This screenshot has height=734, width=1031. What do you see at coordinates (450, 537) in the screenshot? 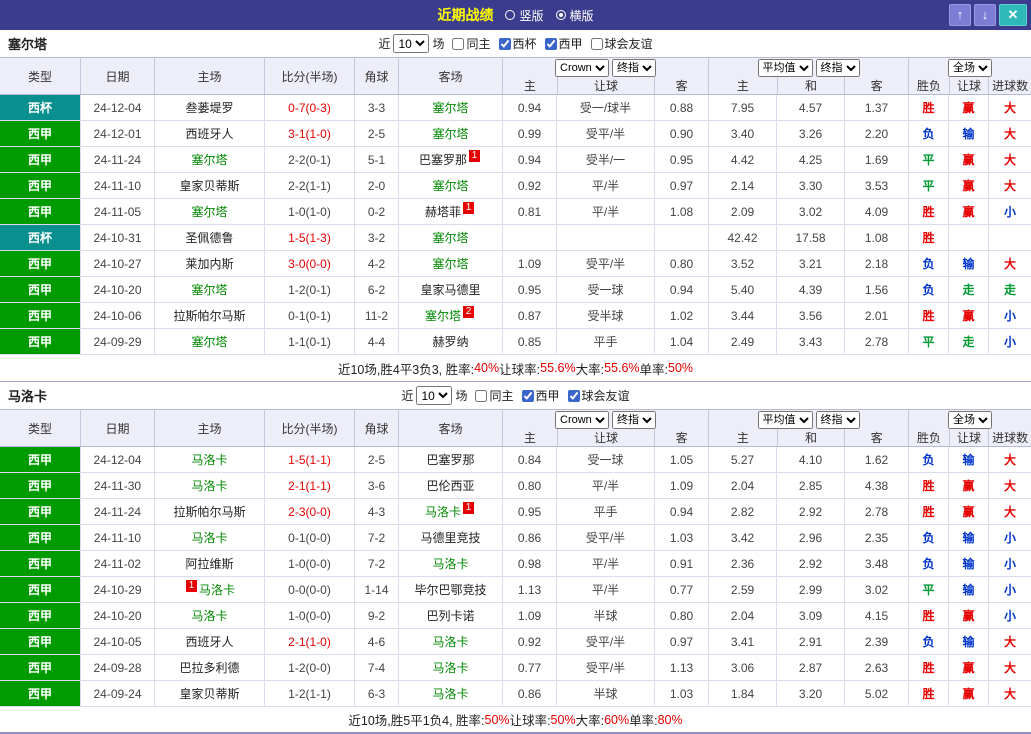
I see `team-link: 马德里竞技` at bounding box center [450, 537].